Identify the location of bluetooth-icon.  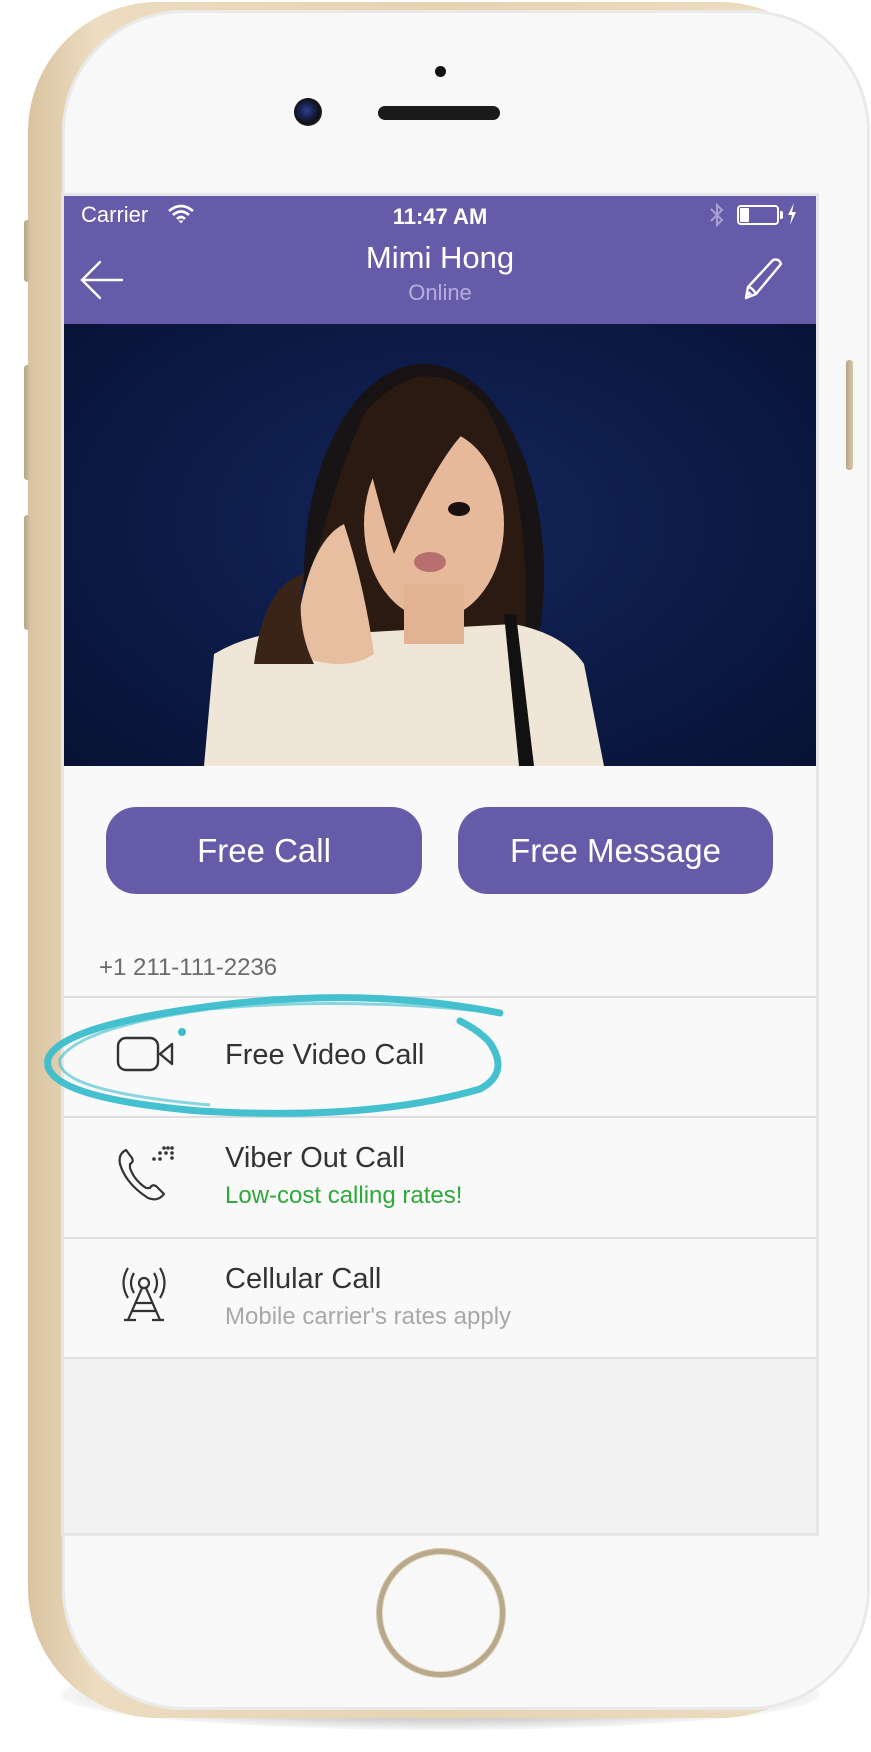
(717, 215).